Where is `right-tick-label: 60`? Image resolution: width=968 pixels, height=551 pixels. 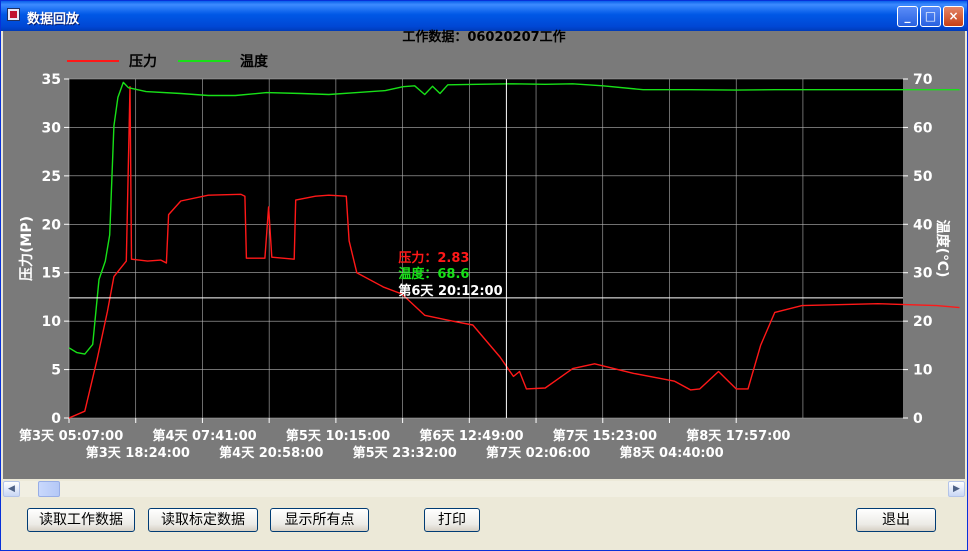 right-tick-label: 60 is located at coordinates (923, 128).